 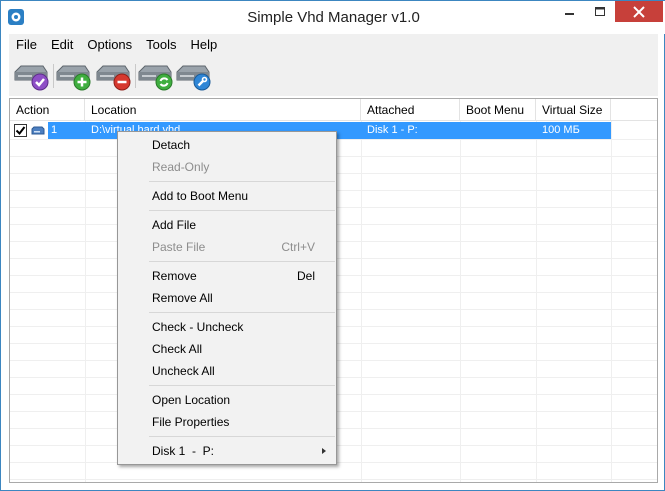 What do you see at coordinates (204, 44) in the screenshot?
I see `menu-help: Help` at bounding box center [204, 44].